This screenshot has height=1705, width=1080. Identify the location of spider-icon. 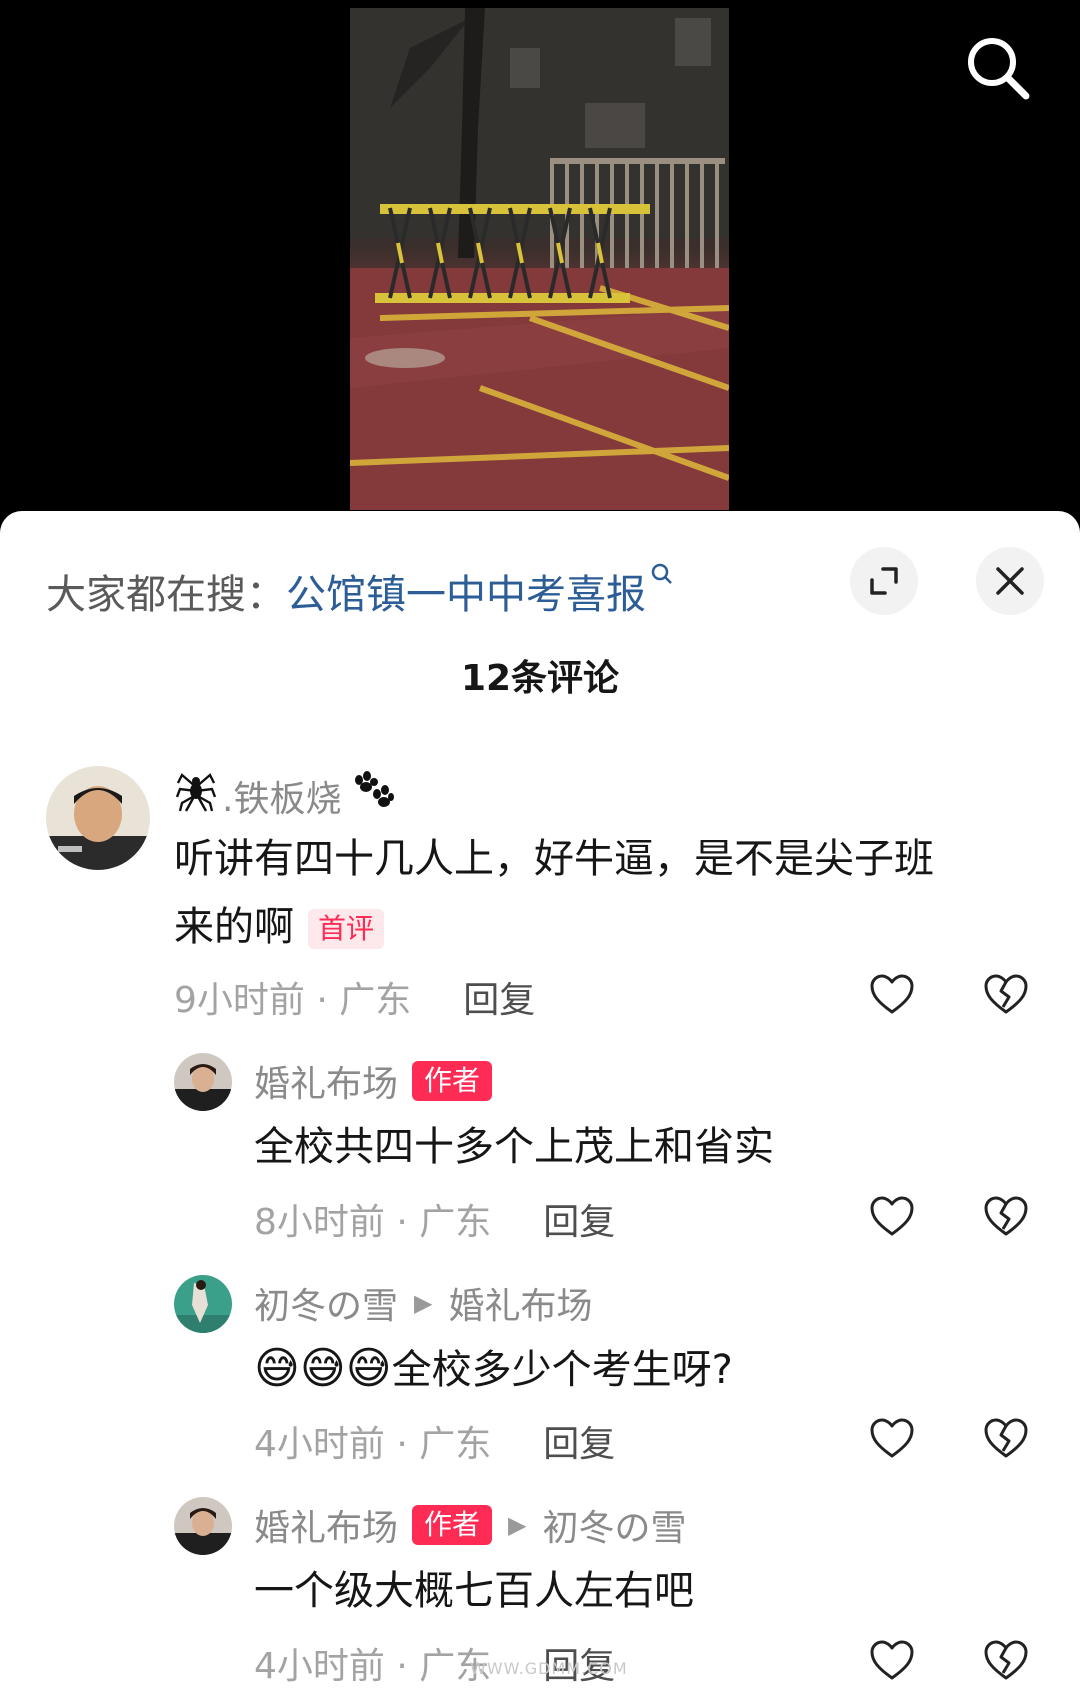
(196, 795).